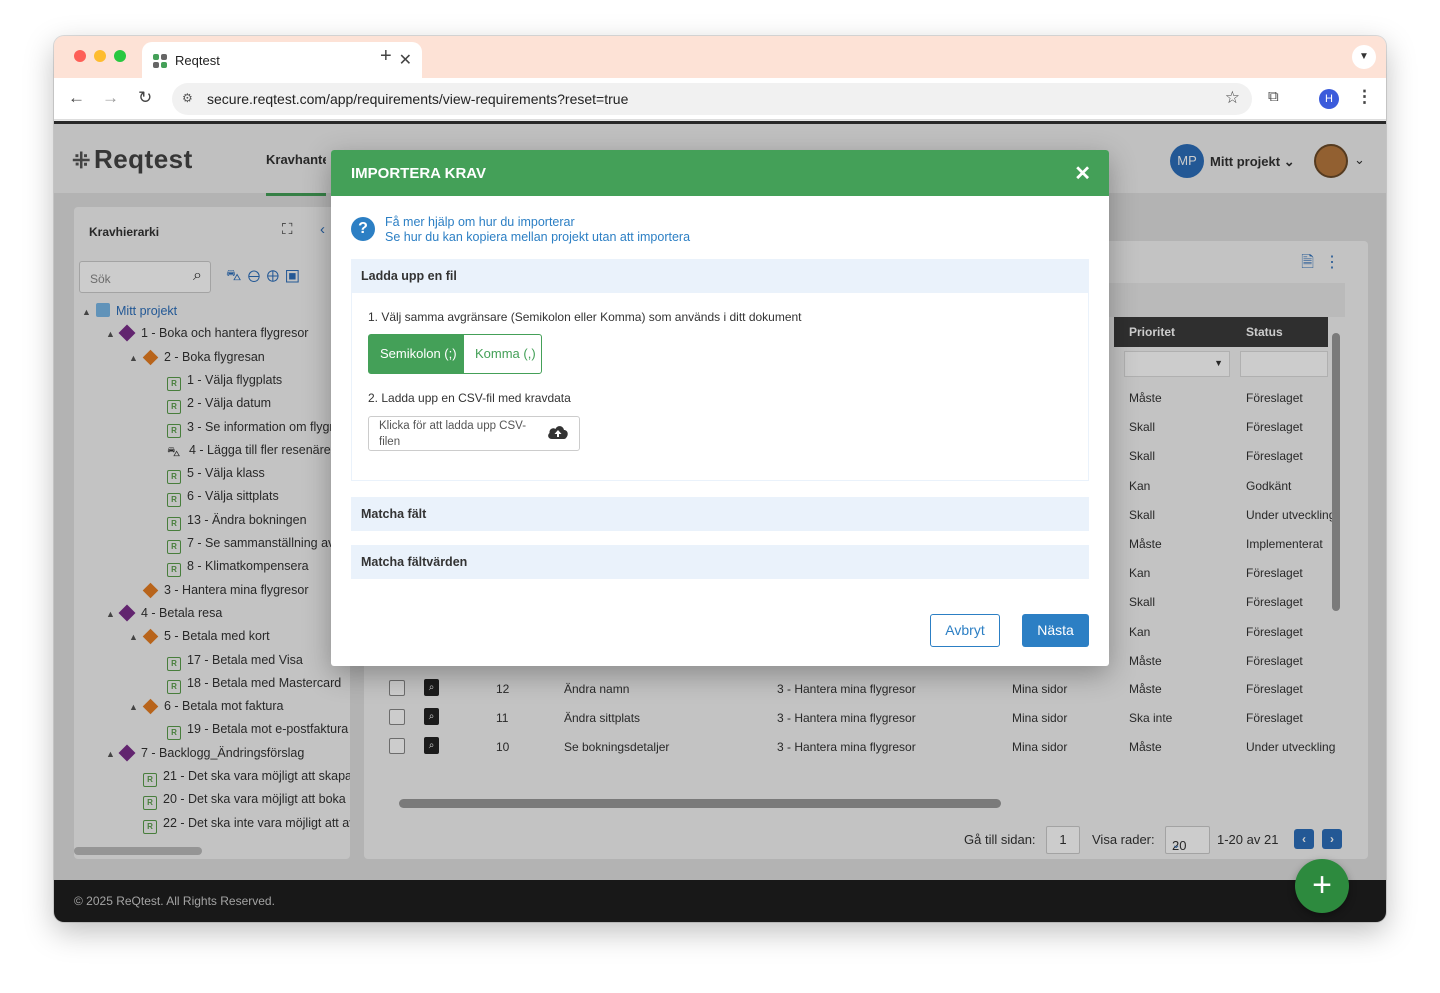 Image resolution: width=1440 pixels, height=993 pixels. Describe the element at coordinates (1055, 630) in the screenshot. I see `next-button: Nästa` at that location.